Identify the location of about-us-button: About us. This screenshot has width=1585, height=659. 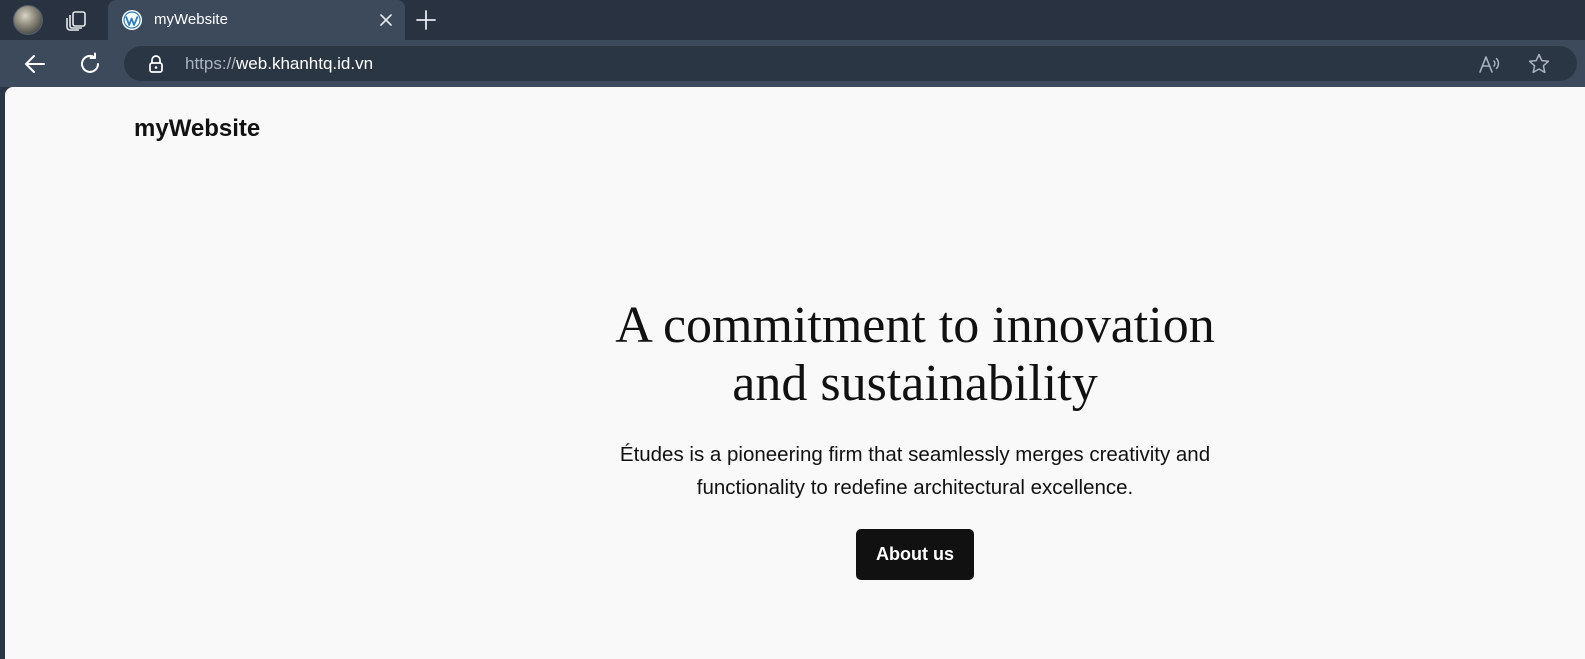
(915, 554).